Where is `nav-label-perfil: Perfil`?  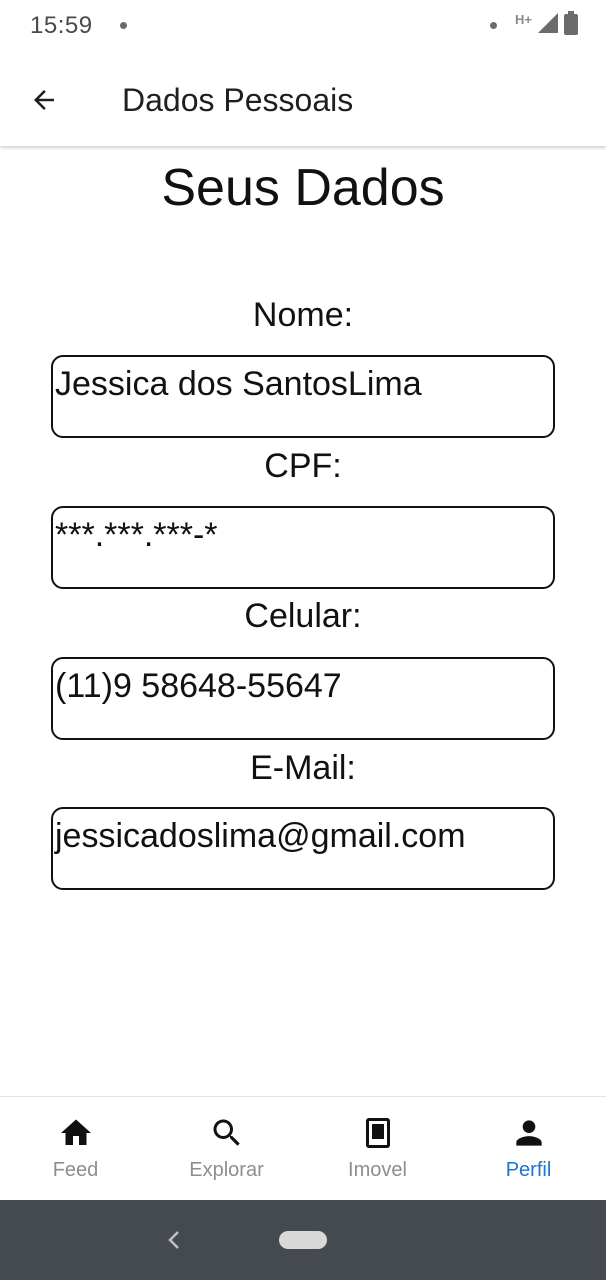
nav-label-perfil: Perfil is located at coordinates (528, 1170).